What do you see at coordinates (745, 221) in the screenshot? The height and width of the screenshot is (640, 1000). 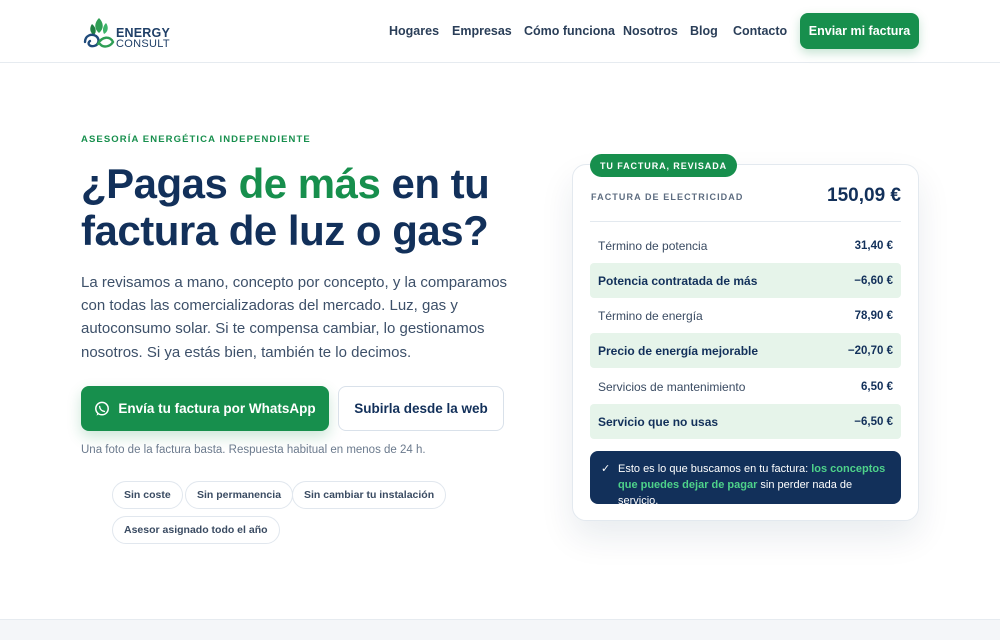 I see `invoice-divider` at bounding box center [745, 221].